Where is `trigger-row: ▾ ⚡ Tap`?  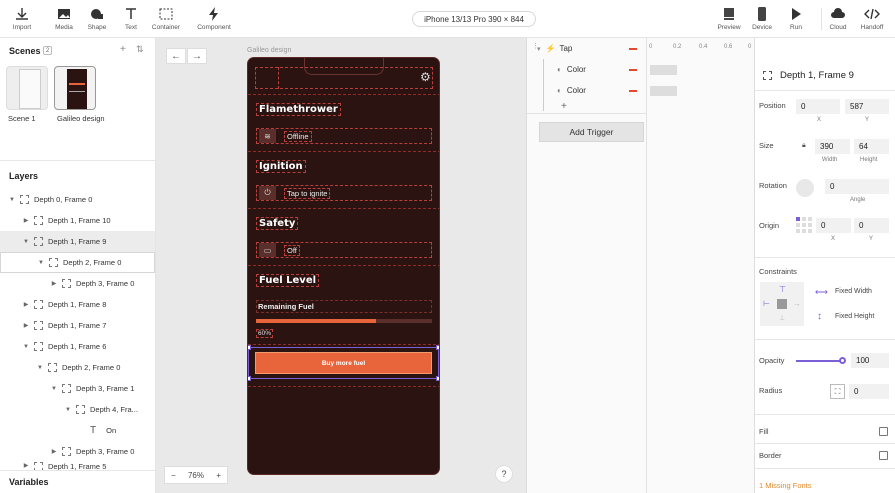 trigger-row: ▾ ⚡ Tap is located at coordinates (554, 48).